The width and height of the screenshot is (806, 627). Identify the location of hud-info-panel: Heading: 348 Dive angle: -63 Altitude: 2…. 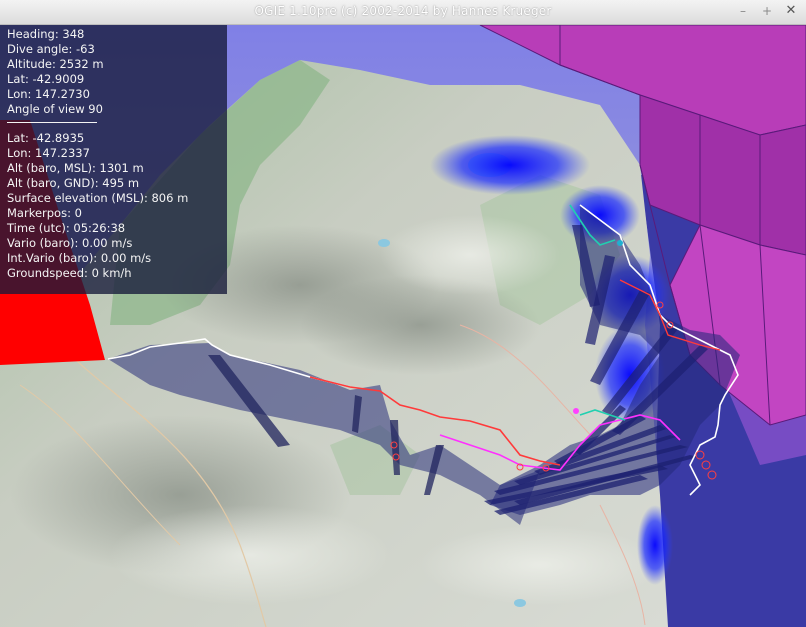
(113, 159).